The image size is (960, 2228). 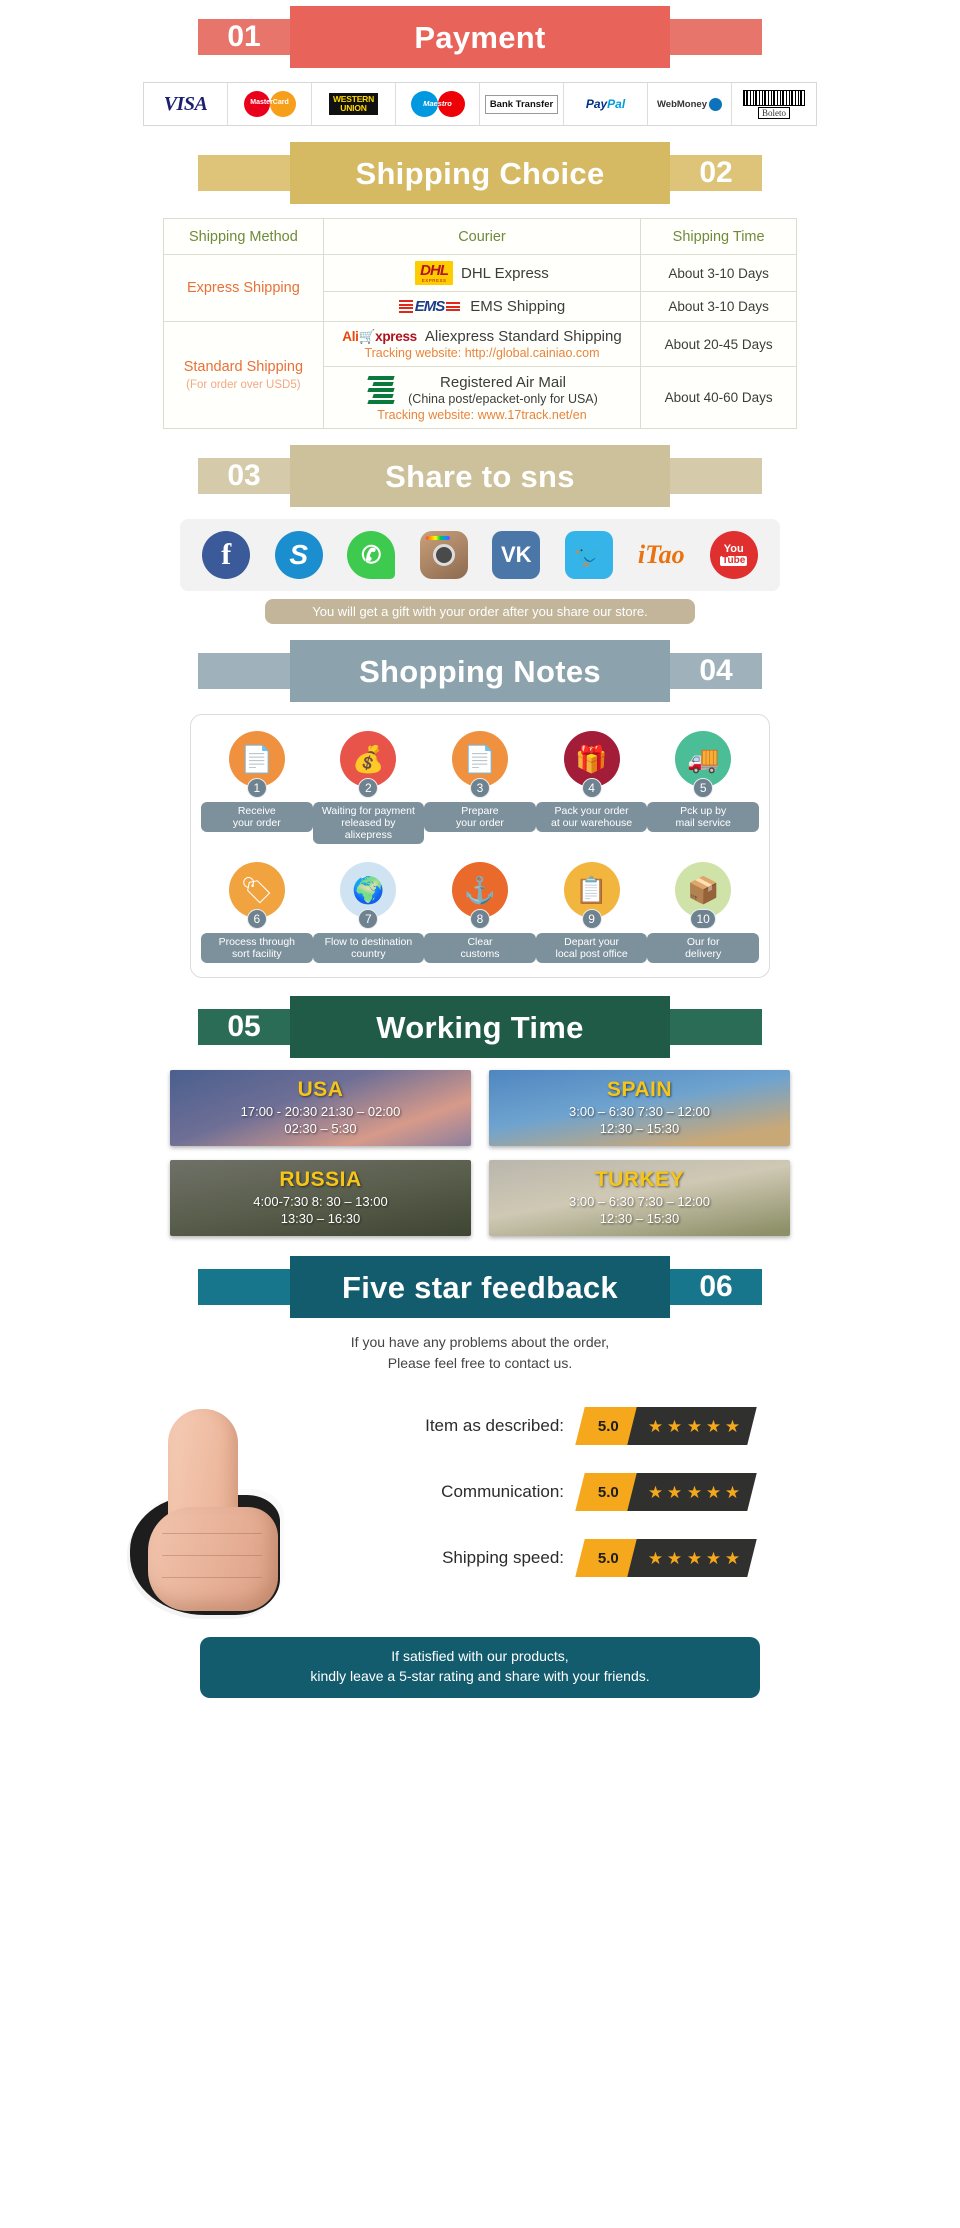 I want to click on step-number: 3, so click(x=479, y=788).